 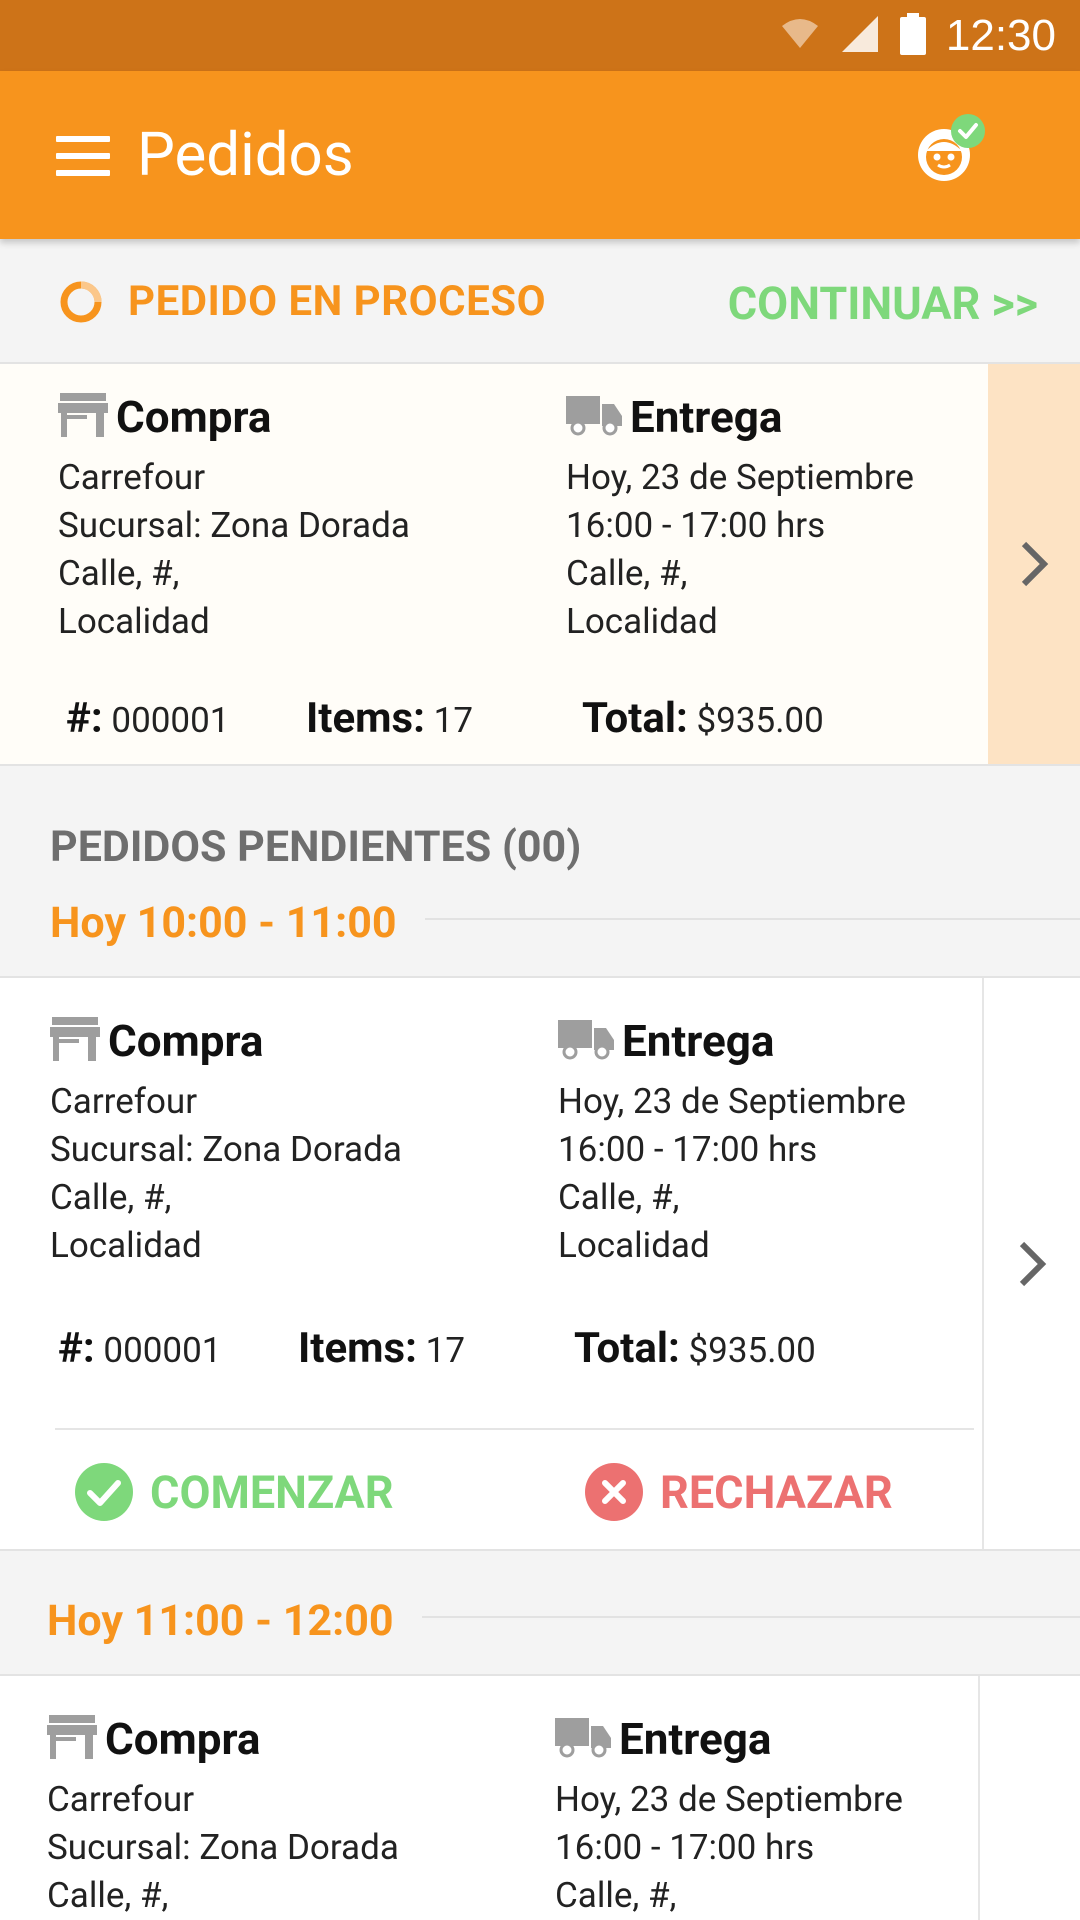 What do you see at coordinates (245, 154) in the screenshot?
I see `page-title: Pedidos` at bounding box center [245, 154].